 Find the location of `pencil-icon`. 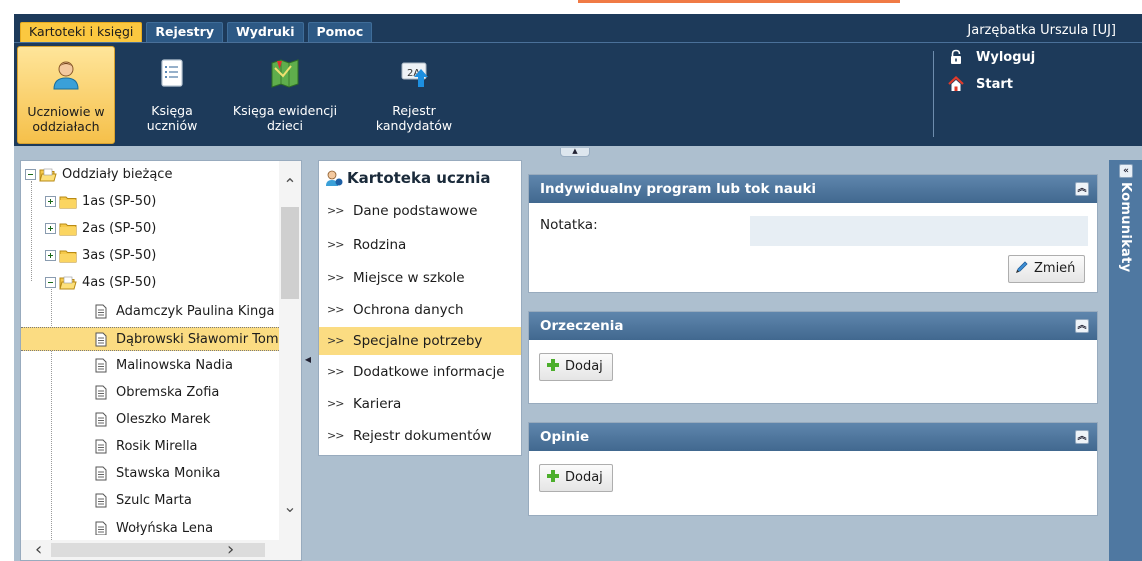

pencil-icon is located at coordinates (1022, 267).